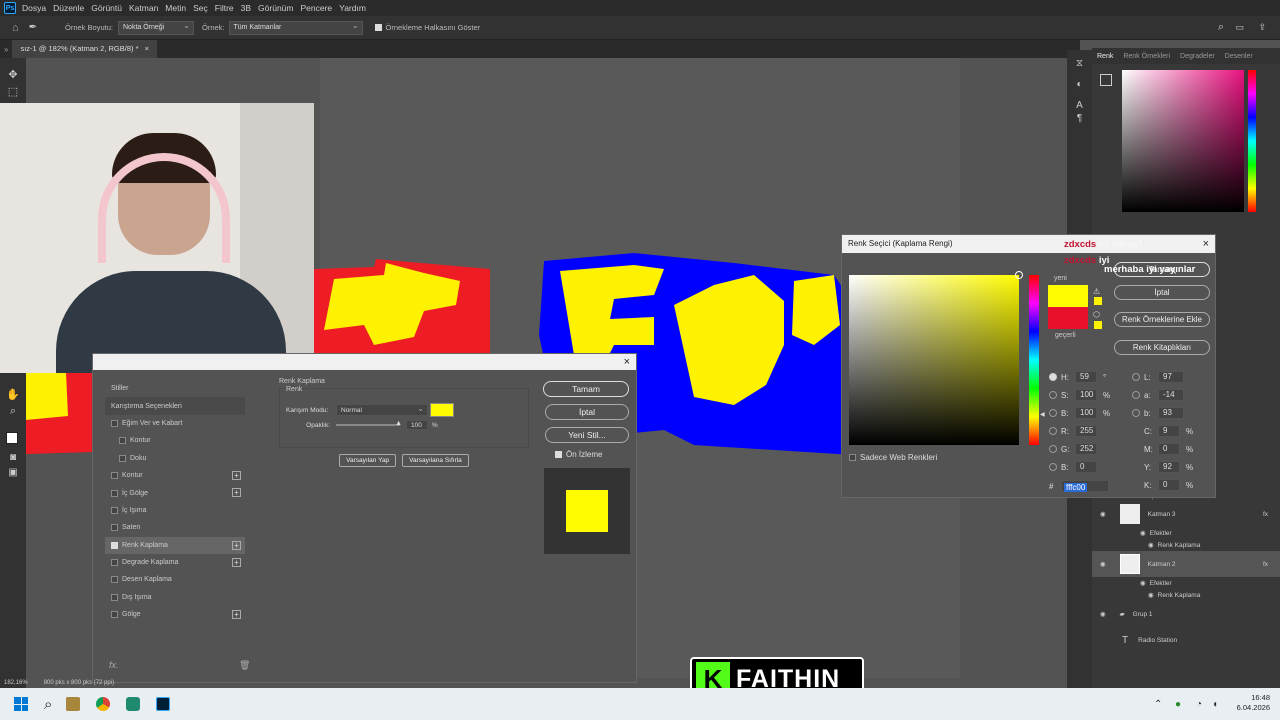  What do you see at coordinates (295, 27) in the screenshot?
I see `sample-select: Tüm Katmanlar` at bounding box center [295, 27].